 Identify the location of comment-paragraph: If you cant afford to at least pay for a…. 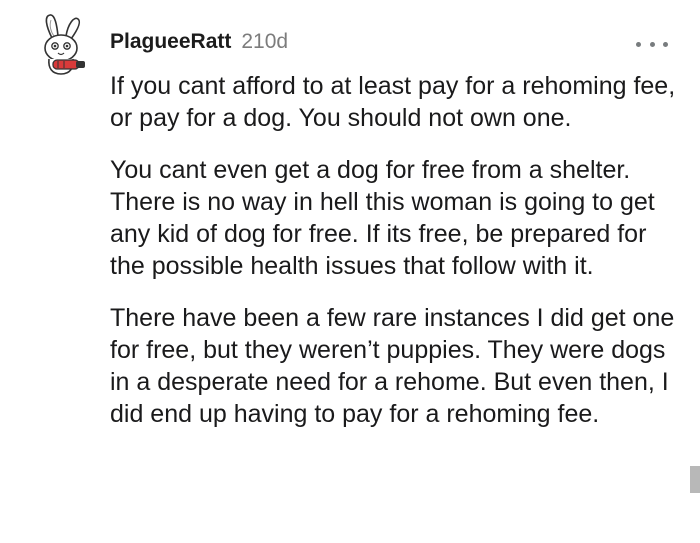
(393, 102).